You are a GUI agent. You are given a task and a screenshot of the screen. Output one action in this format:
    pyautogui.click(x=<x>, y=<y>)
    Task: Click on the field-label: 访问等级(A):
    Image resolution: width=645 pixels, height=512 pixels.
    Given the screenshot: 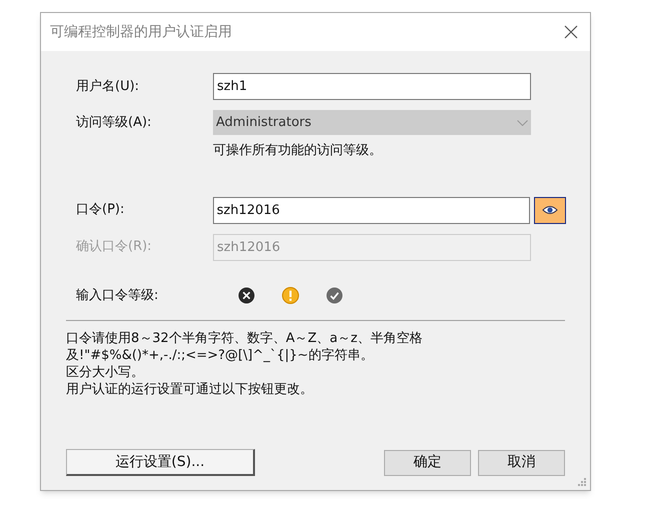 What is the action you would take?
    pyautogui.click(x=114, y=123)
    